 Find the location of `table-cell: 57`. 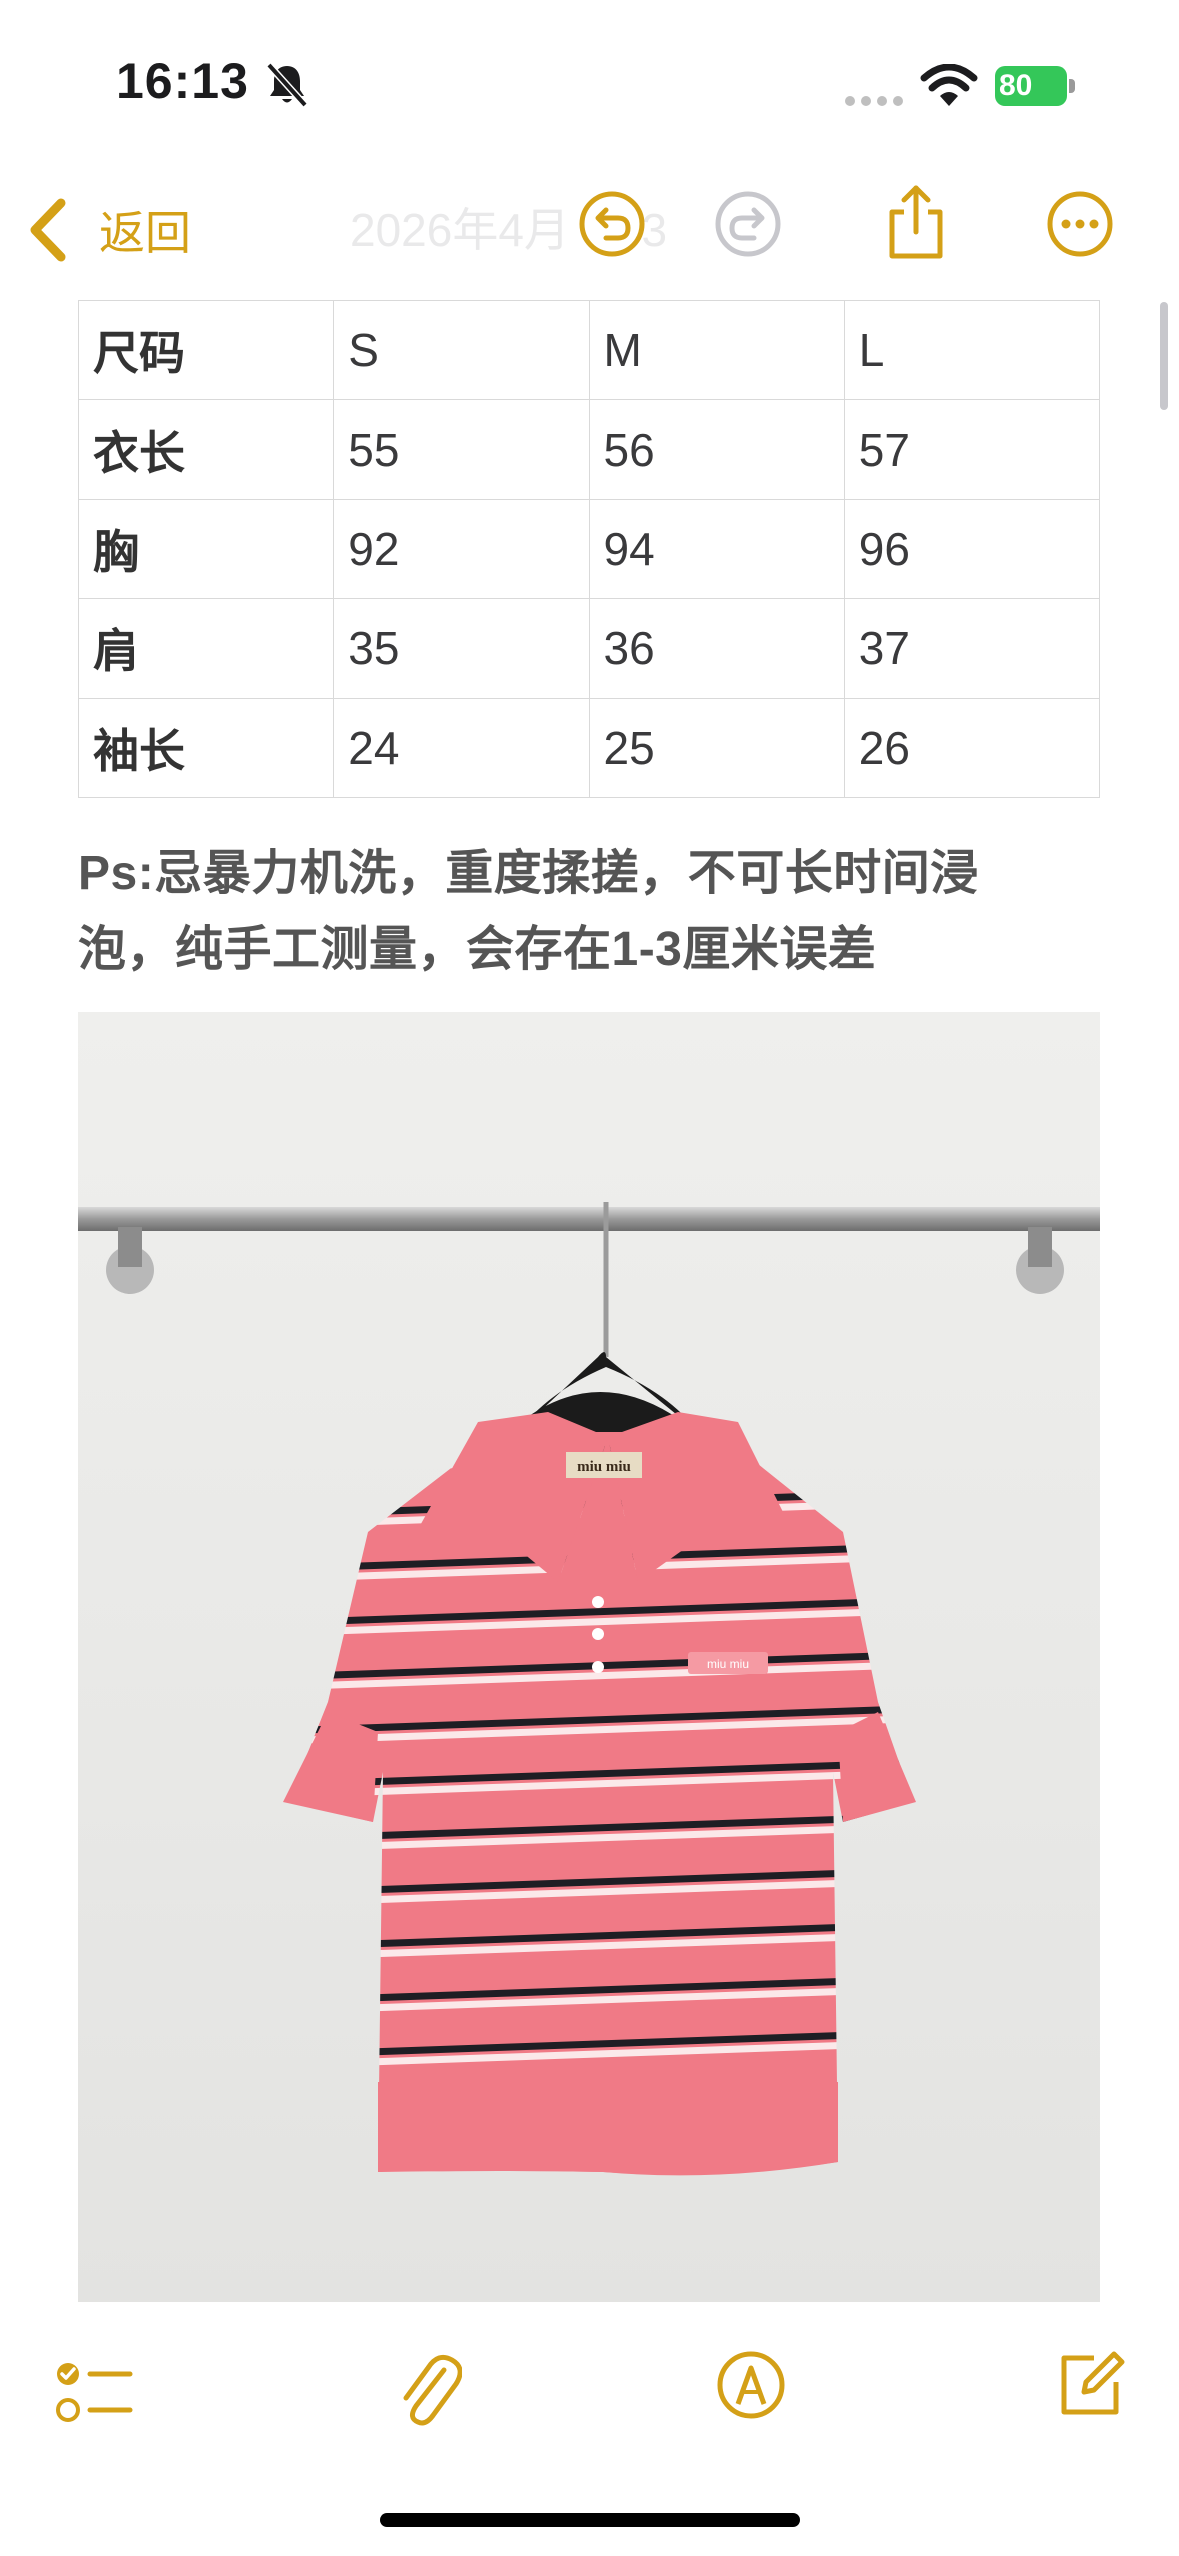

table-cell: 57 is located at coordinates (972, 449).